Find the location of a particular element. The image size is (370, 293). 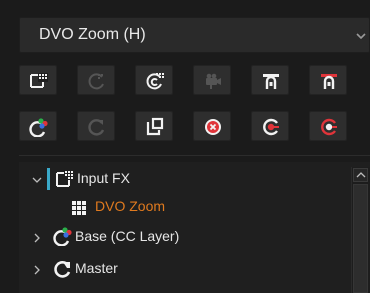

record-alt-button is located at coordinates (328, 126).